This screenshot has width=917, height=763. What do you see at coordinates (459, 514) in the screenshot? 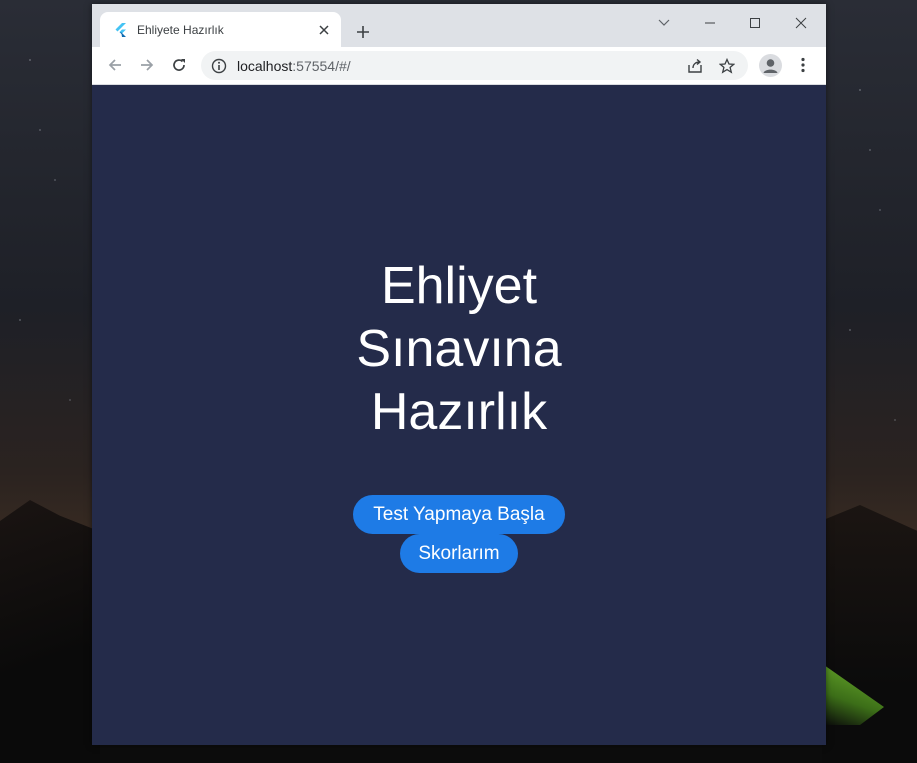
I see `start-test-button: Test Yapmaya Başla` at bounding box center [459, 514].